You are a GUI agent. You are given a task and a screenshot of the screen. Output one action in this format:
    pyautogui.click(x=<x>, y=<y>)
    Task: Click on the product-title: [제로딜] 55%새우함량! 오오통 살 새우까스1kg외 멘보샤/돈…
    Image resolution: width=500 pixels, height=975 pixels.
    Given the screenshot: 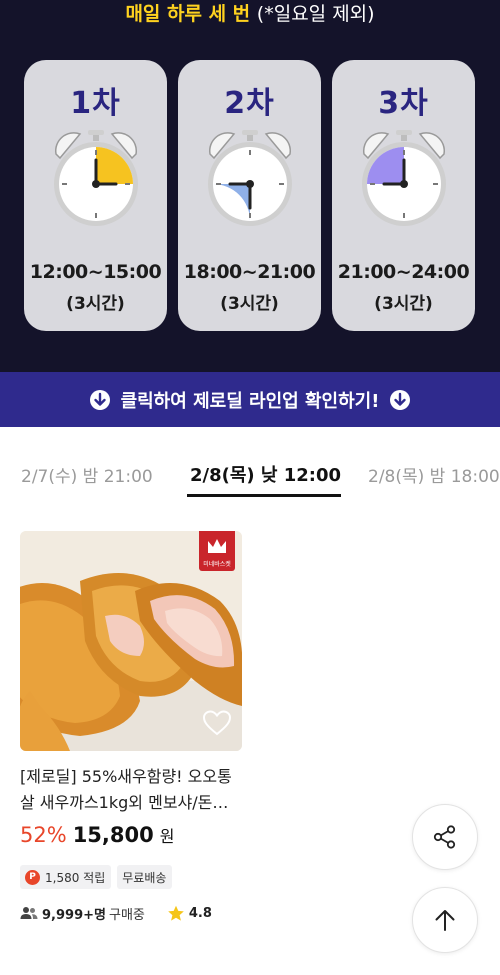 What is the action you would take?
    pyautogui.click(x=135, y=790)
    